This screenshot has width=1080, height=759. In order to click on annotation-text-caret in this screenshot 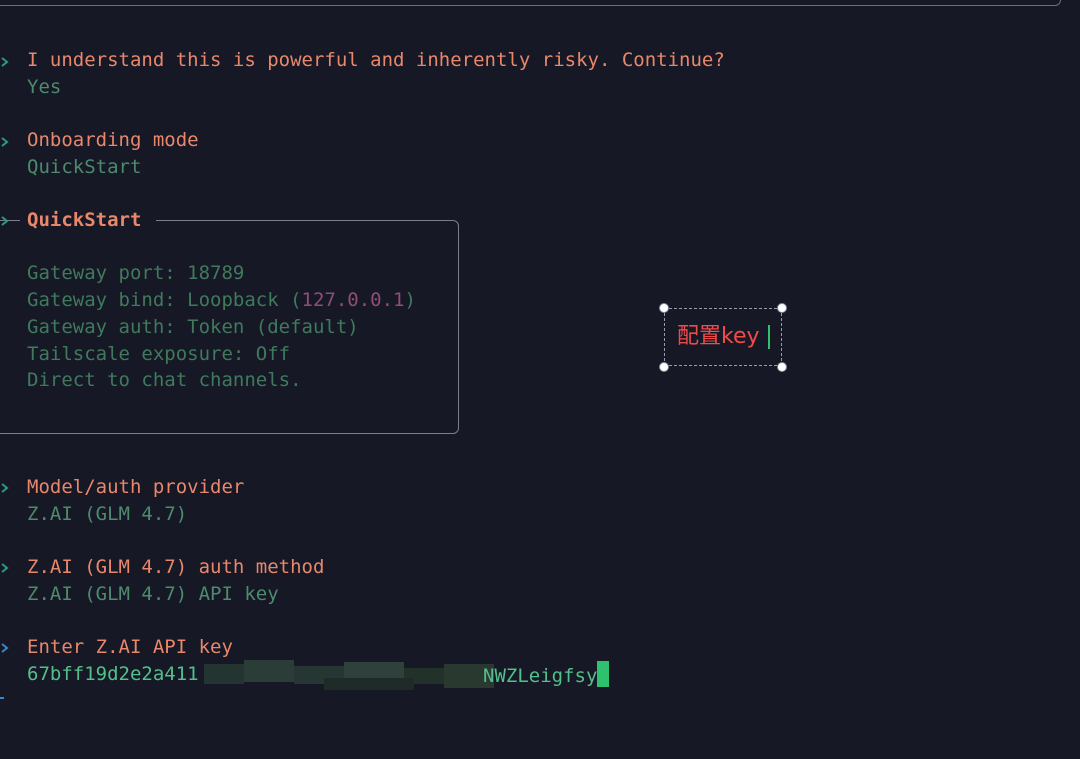, I will do `click(769, 337)`.